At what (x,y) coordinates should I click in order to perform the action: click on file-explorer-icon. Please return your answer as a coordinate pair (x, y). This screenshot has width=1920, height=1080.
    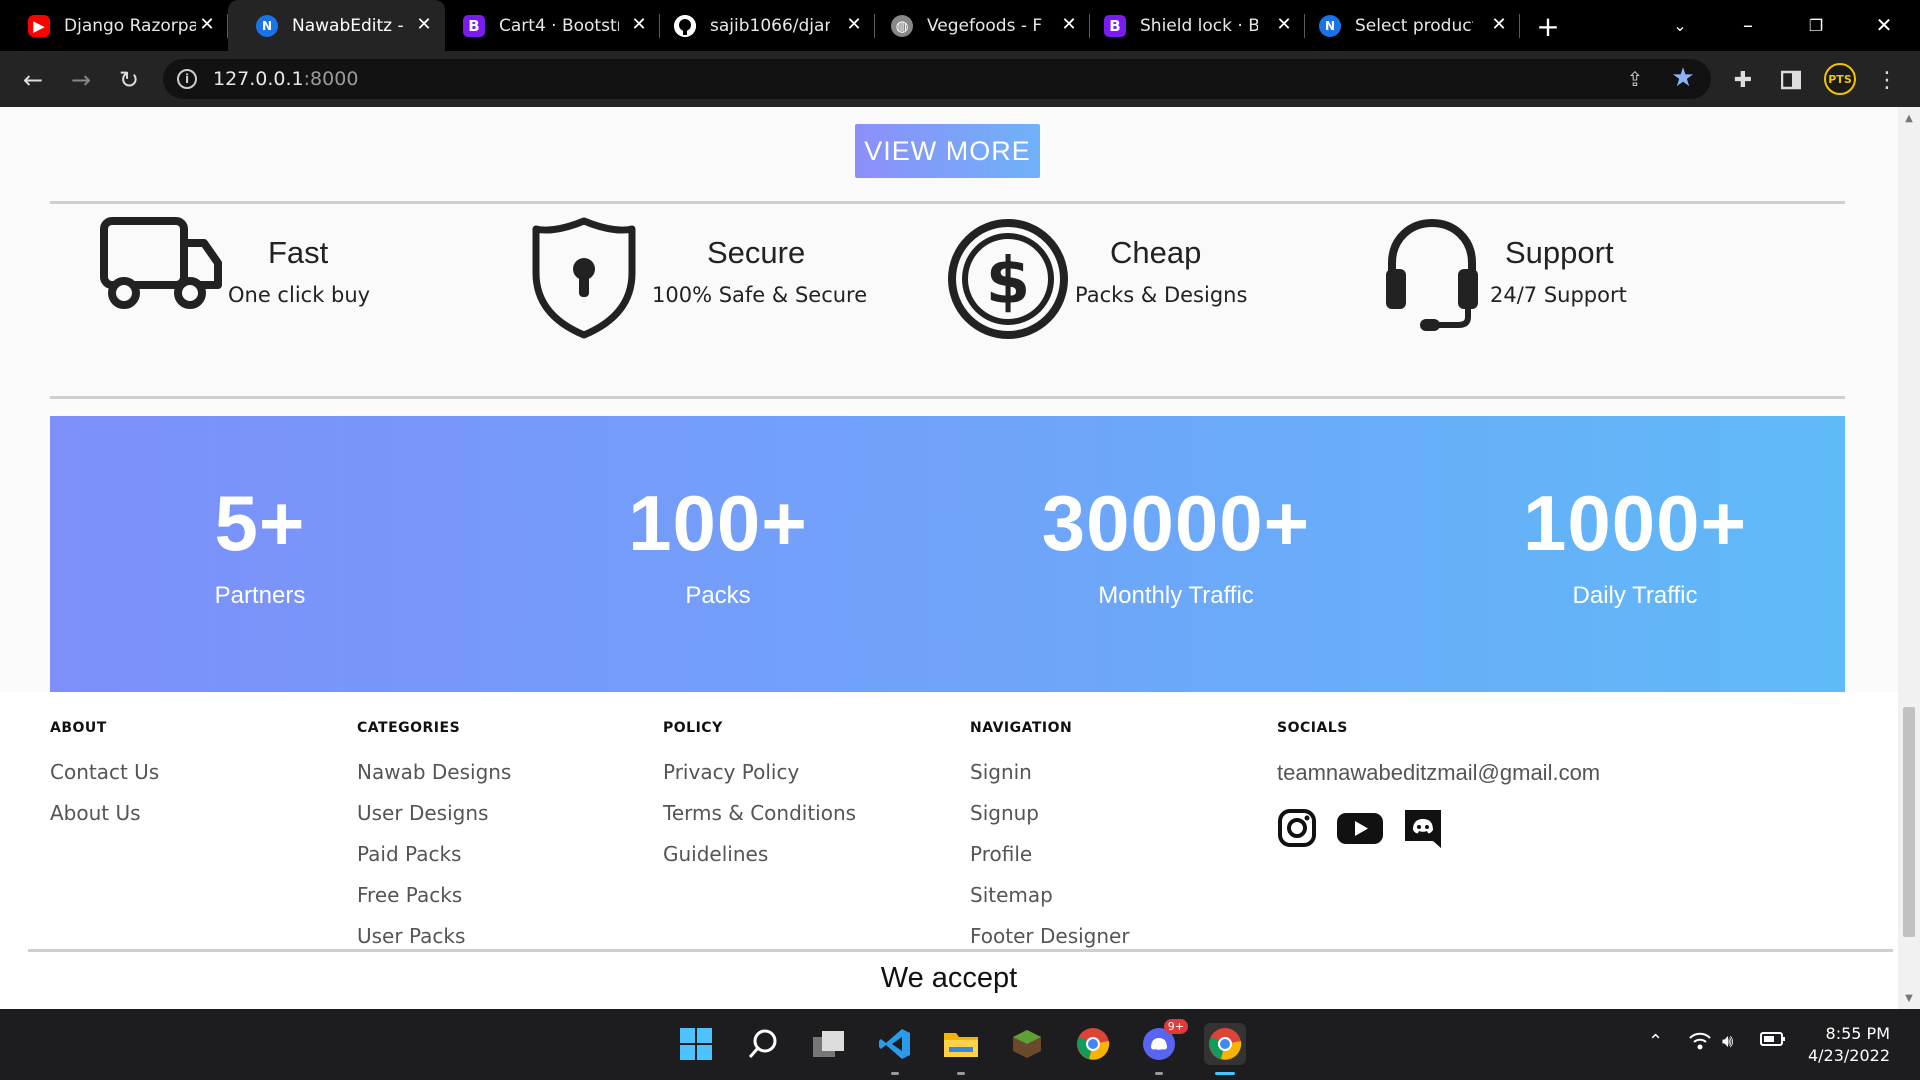
    Looking at the image, I should click on (961, 1049).